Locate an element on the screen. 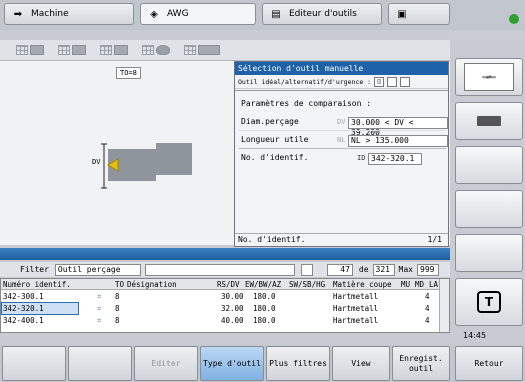 Image resolution: width=525 pixels, height=382 pixels. compare-heading: Paramètres de comparaison : is located at coordinates (306, 103).